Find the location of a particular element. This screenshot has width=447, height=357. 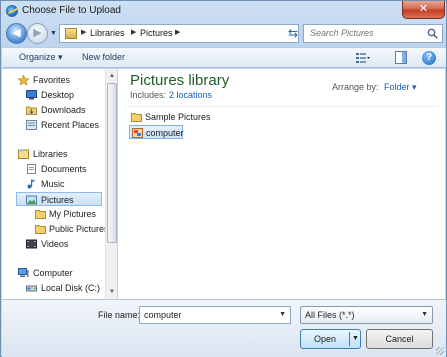

search-icon is located at coordinates (432, 33).